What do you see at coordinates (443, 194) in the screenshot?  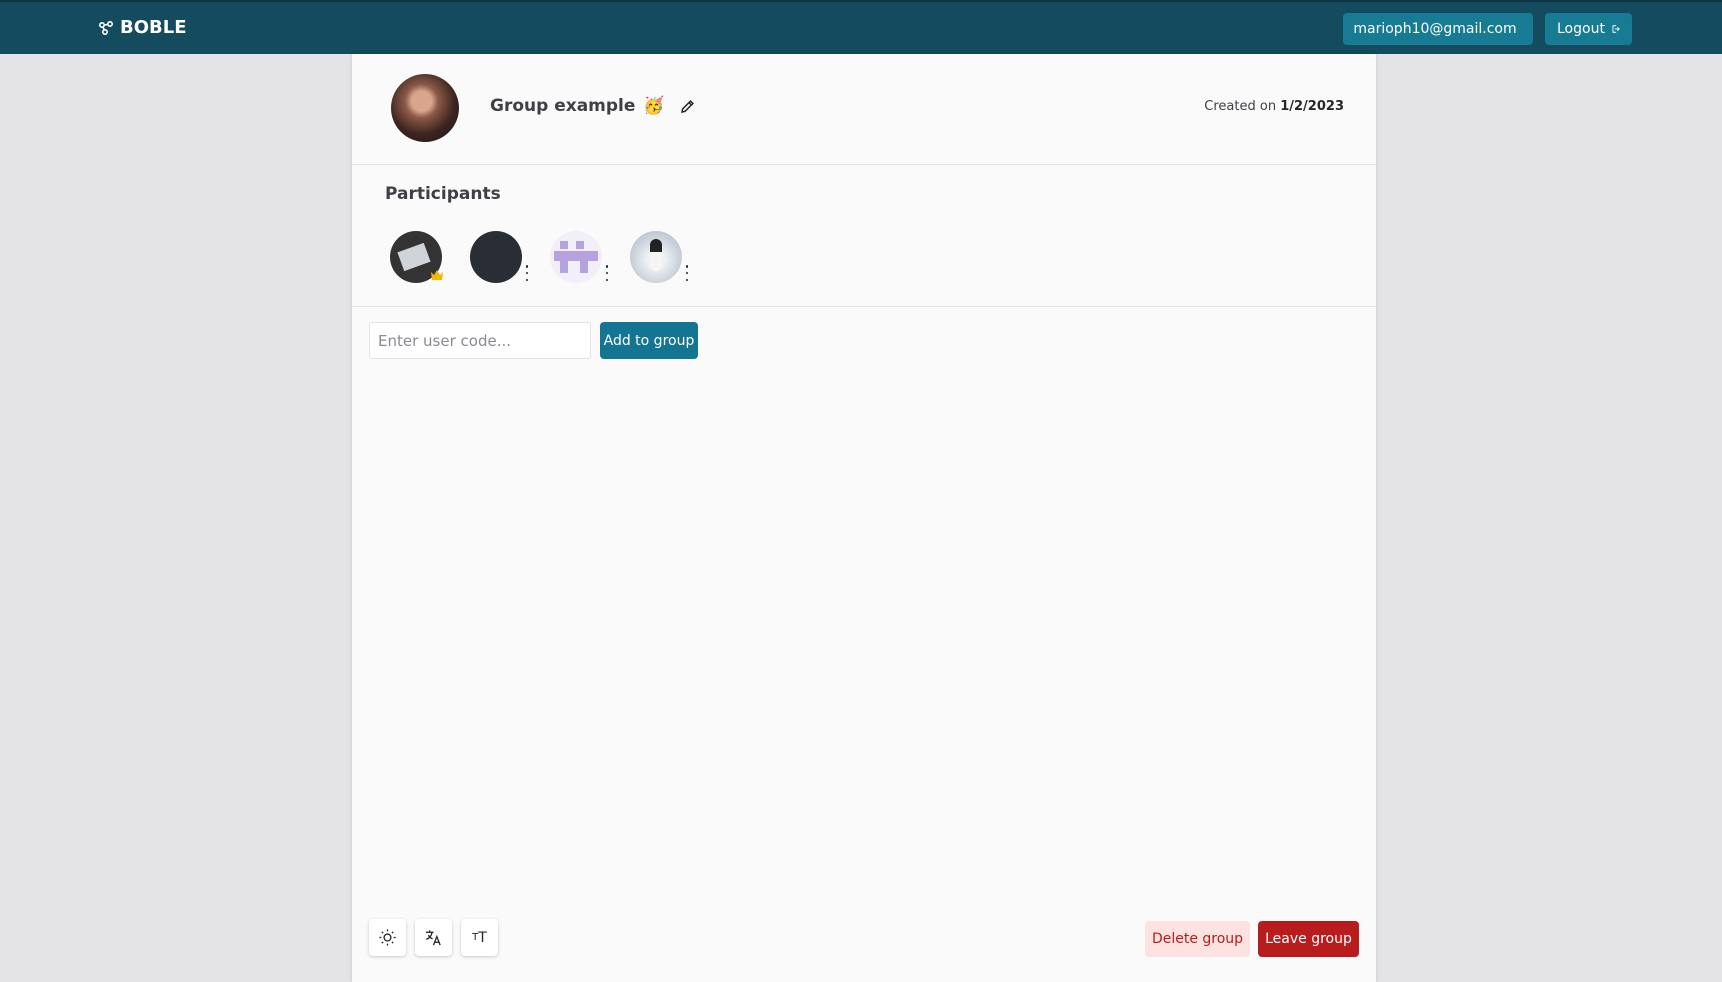 I see `participants-title: Participants` at bounding box center [443, 194].